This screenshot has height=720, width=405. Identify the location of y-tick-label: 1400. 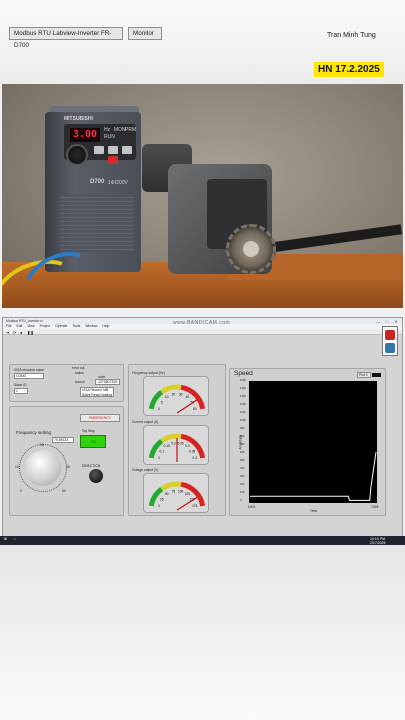
(243, 388).